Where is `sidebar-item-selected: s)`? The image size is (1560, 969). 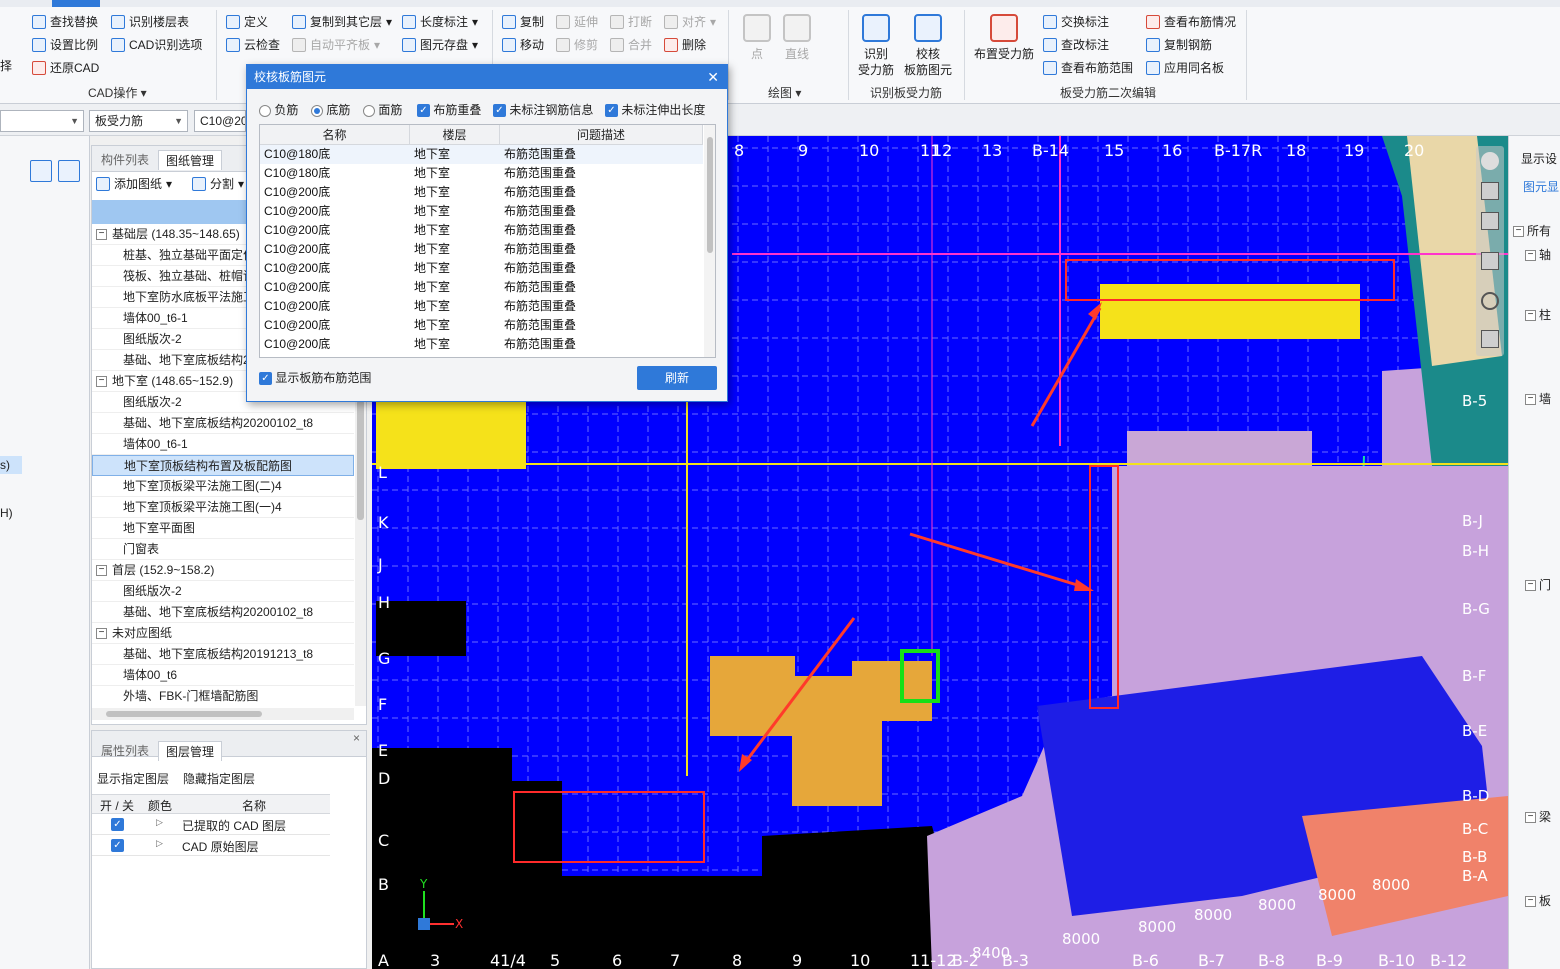 sidebar-item-selected: s) is located at coordinates (11, 465).